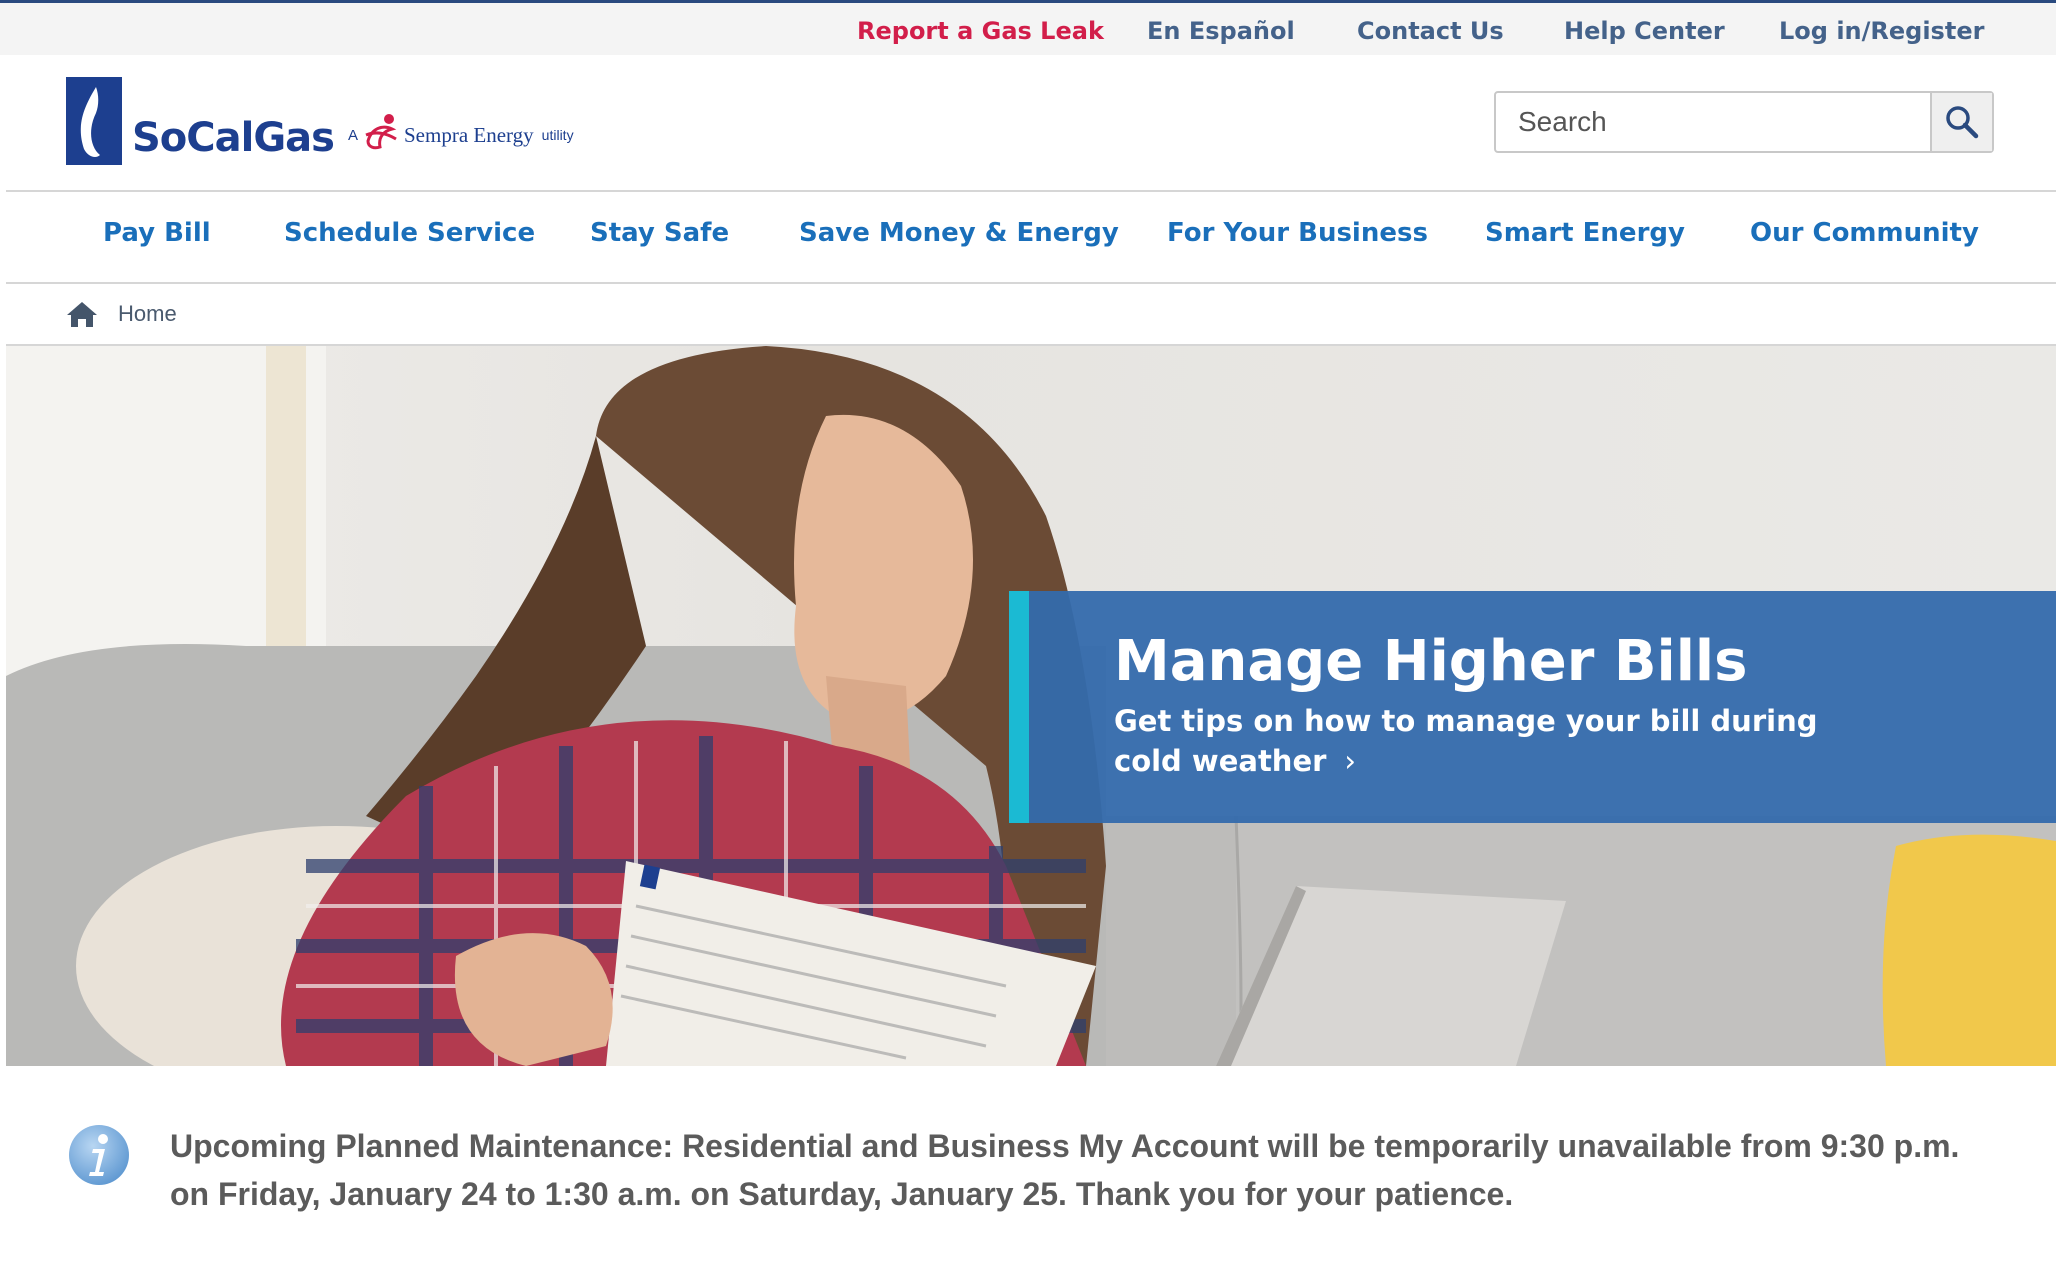 The height and width of the screenshot is (1278, 2056). I want to click on search-box, so click(1744, 122).